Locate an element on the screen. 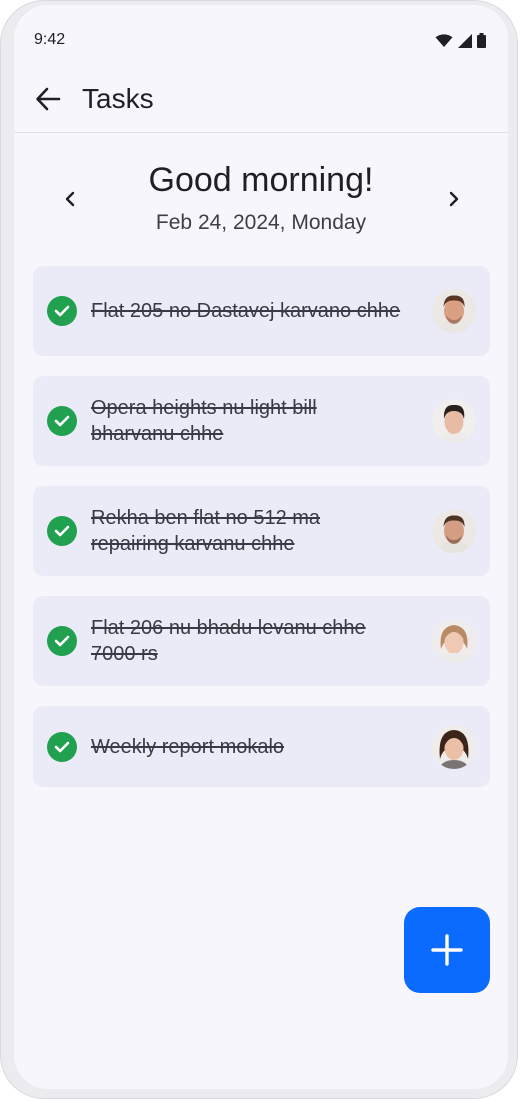 This screenshot has height=1101, width=520. woman-avatar is located at coordinates (454, 641).